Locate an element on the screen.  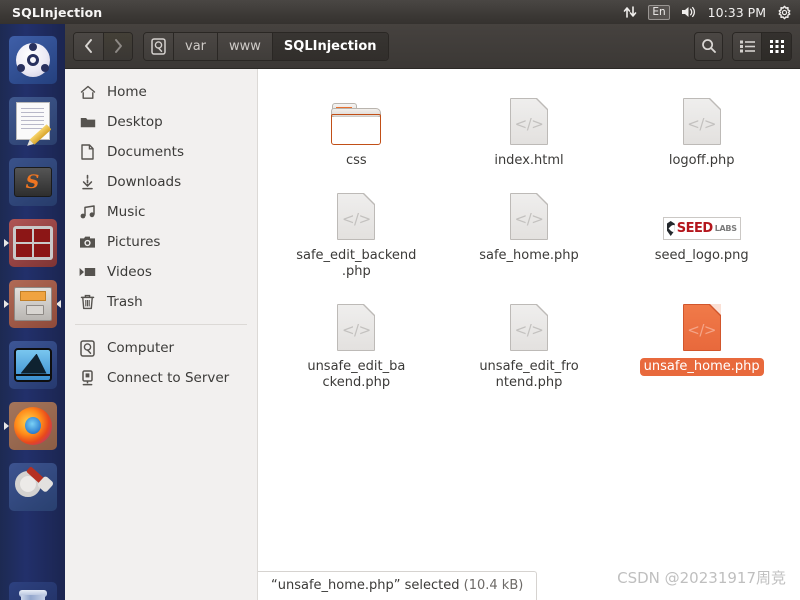
server-icon is located at coordinates (87, 378).